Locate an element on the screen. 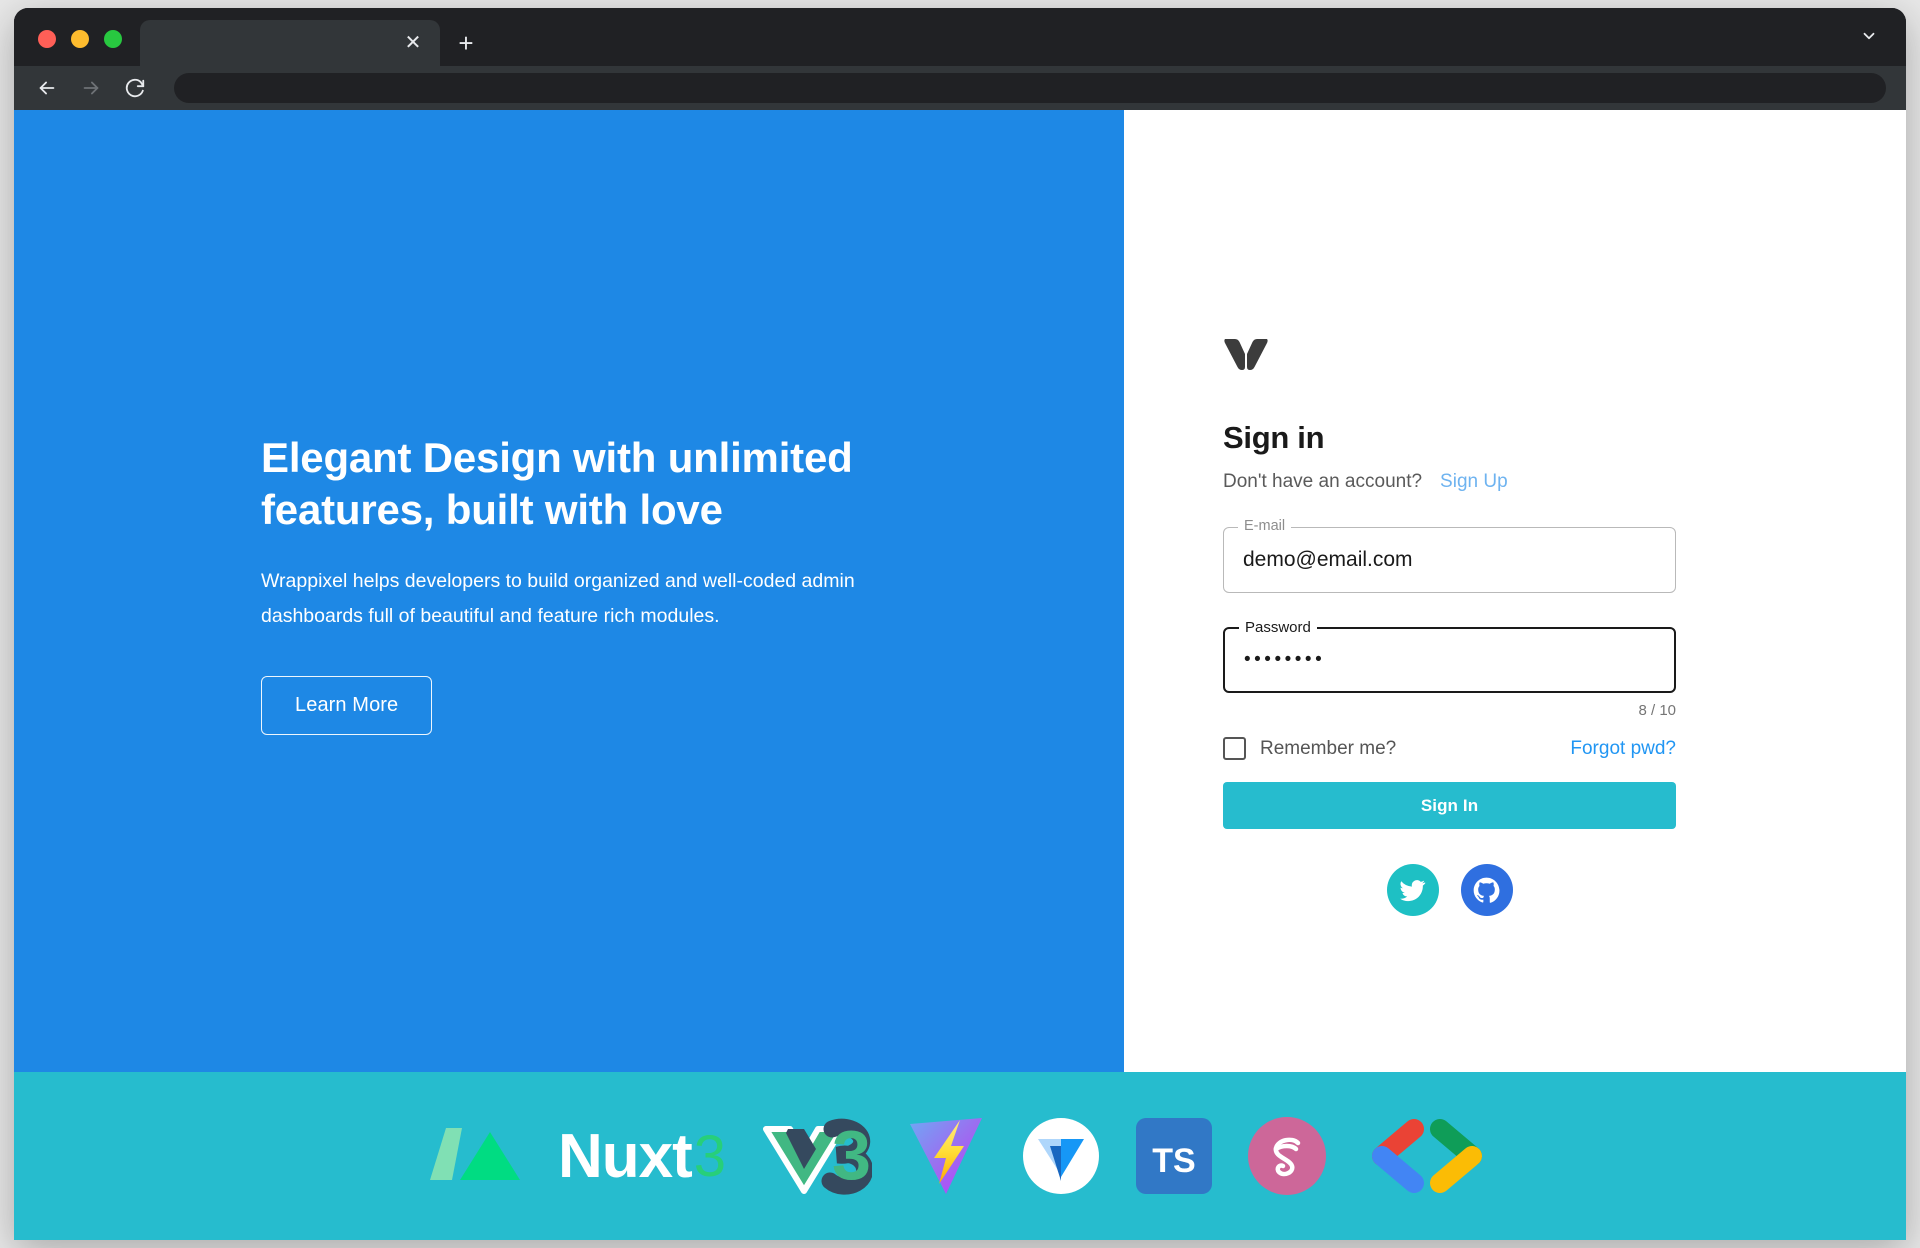  reload-icon is located at coordinates (135, 88).